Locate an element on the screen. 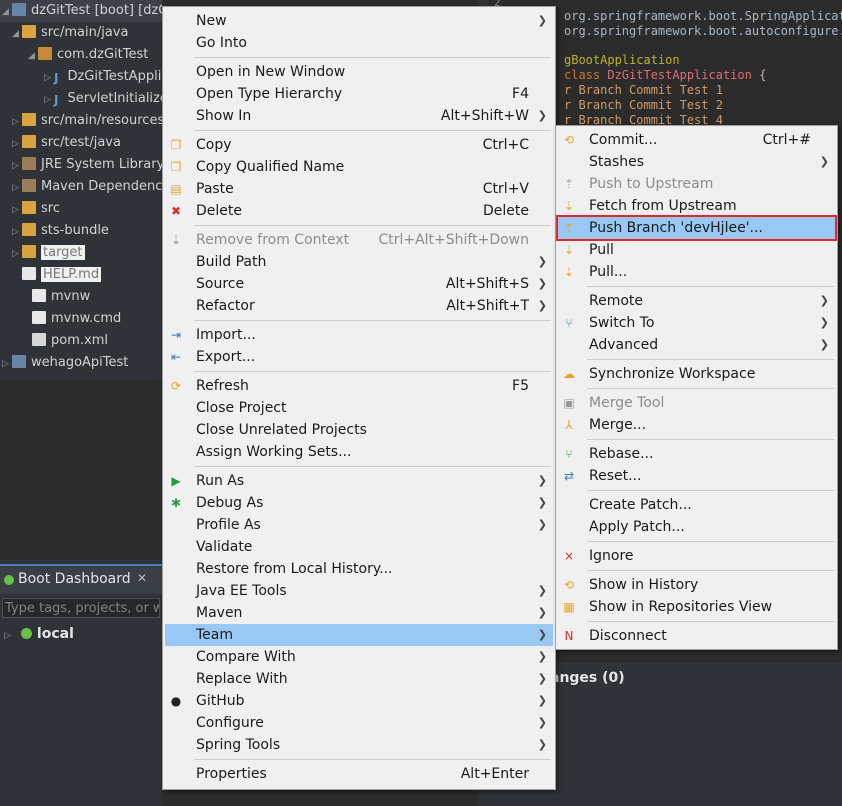 The height and width of the screenshot is (806, 842). menu-item-label: Close Project is located at coordinates (241, 408).